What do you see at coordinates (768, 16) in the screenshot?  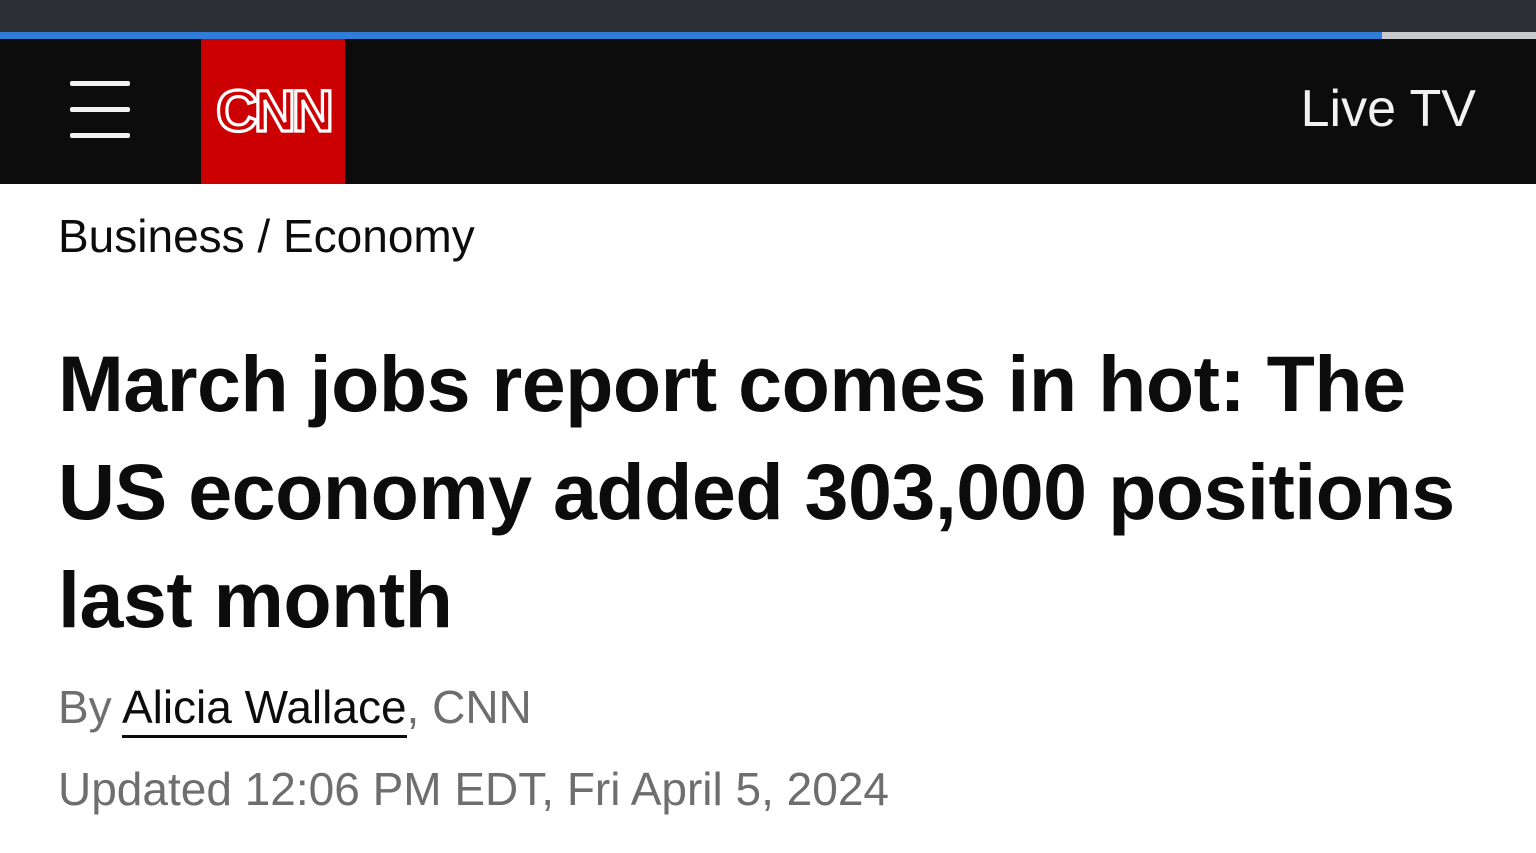 I see `browser-top-bar` at bounding box center [768, 16].